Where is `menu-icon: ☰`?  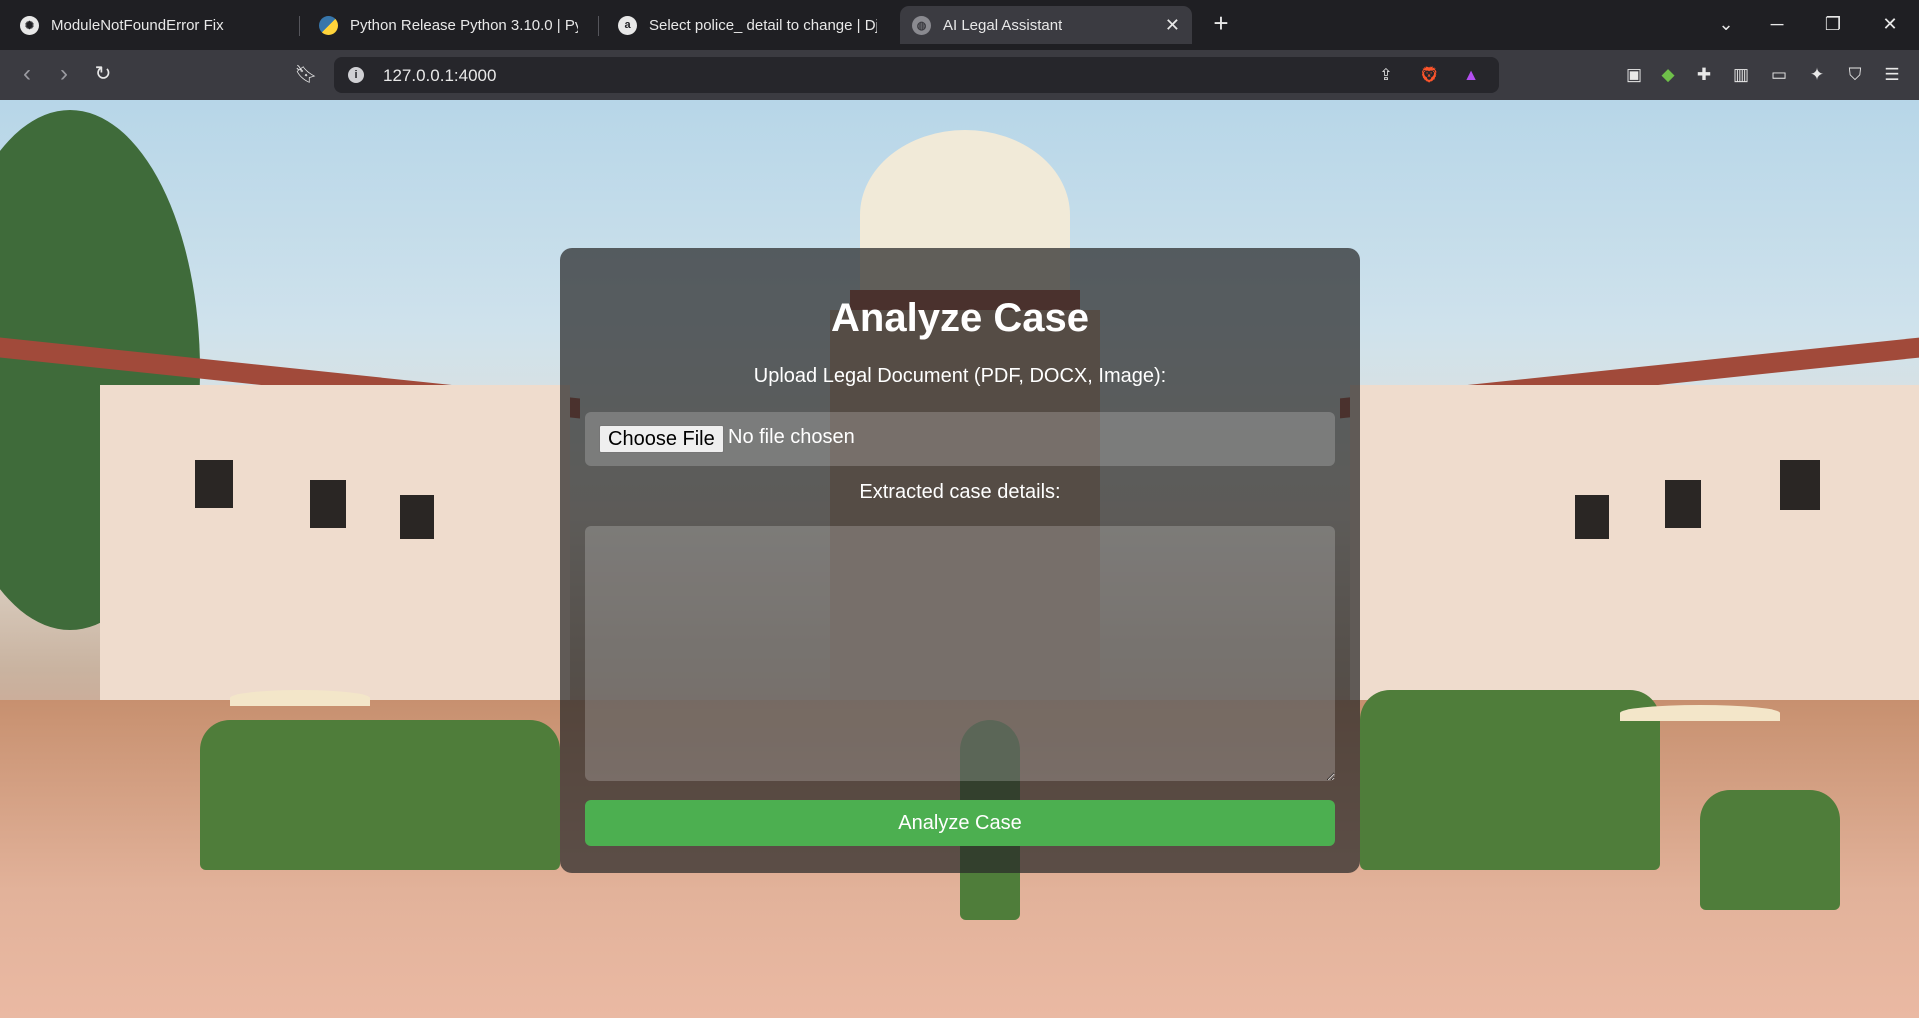
menu-icon: ☰ is located at coordinates (1892, 75).